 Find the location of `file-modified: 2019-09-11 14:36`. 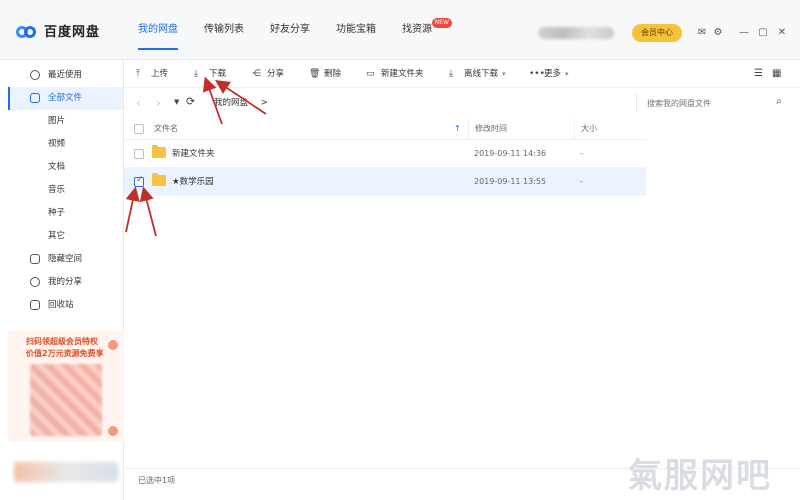

file-modified: 2019-09-11 14:36 is located at coordinates (510, 153).